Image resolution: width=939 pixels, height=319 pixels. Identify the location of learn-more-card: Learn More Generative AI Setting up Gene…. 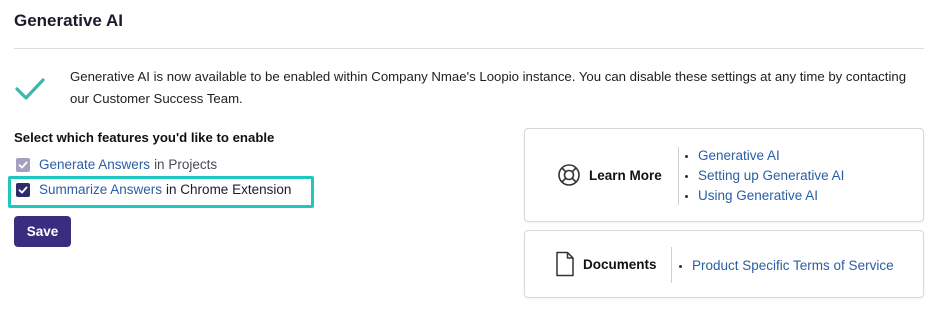
(724, 175).